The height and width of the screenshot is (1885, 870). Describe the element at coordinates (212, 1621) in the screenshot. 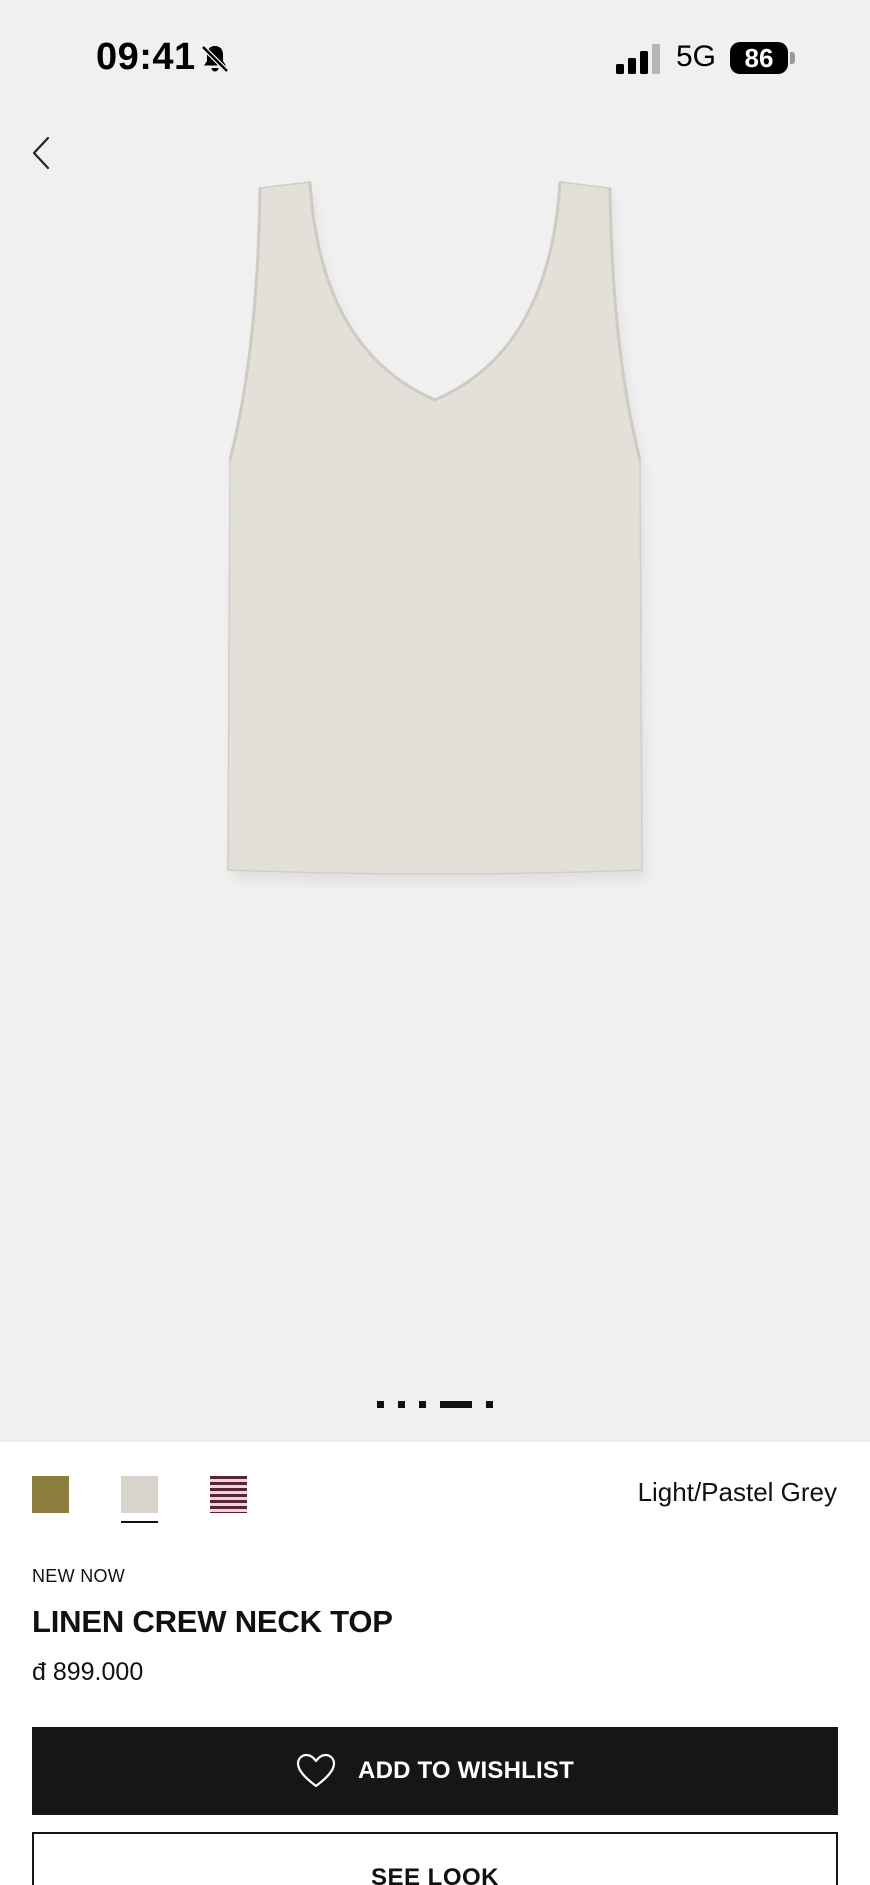

I see `product-title: LINEN CREW NECK TOP` at that location.